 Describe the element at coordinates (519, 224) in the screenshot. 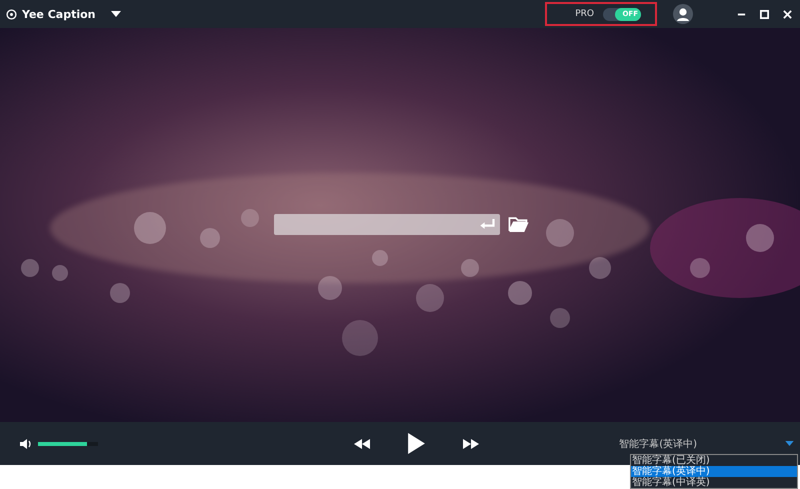

I see `folder-icon` at that location.